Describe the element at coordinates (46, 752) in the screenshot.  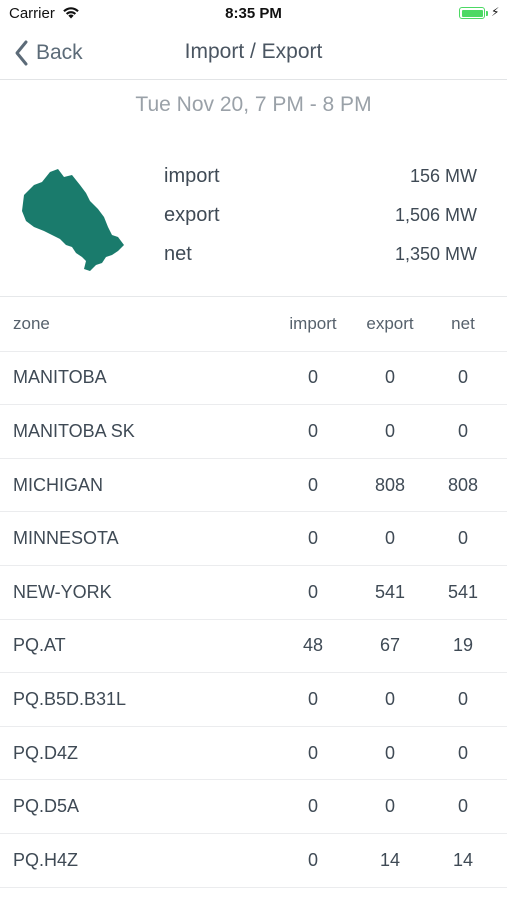
I see `cell-zone: PQ.D4Z` at that location.